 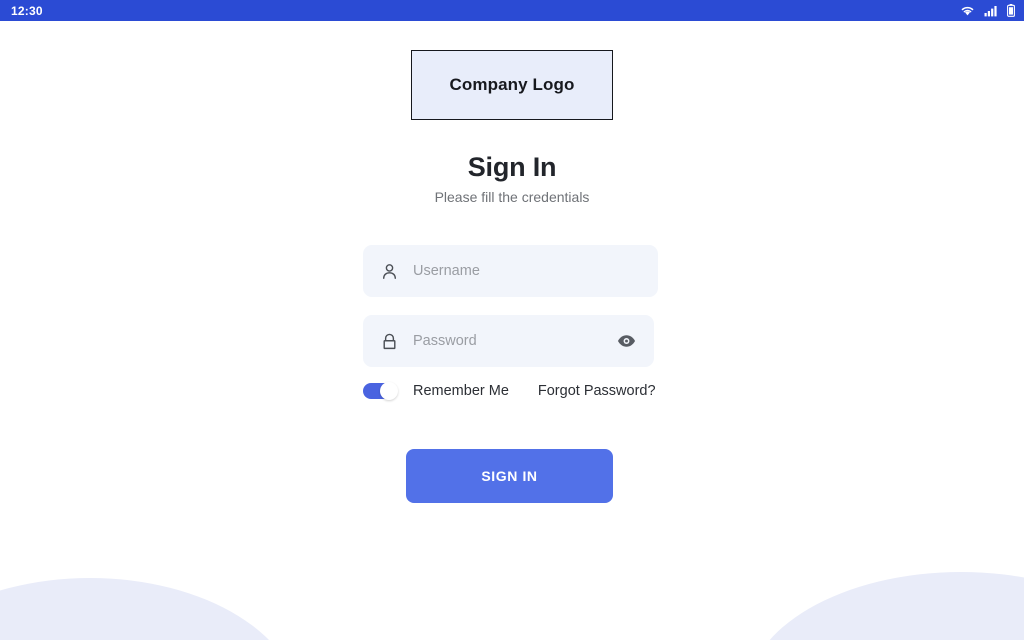 I want to click on status-bar-icons, so click(x=987, y=10).